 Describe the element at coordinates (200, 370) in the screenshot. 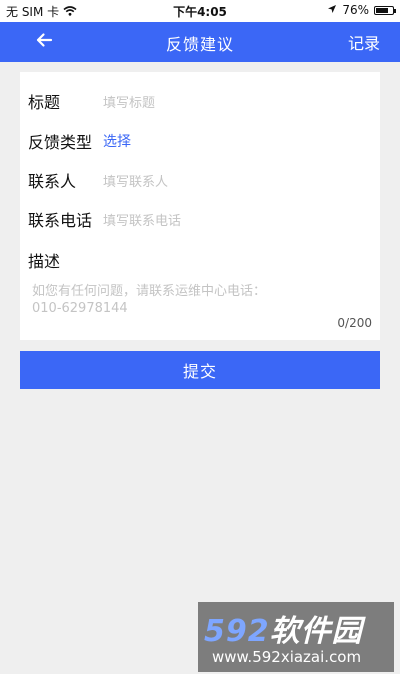

I see `submit-button: 提交` at that location.